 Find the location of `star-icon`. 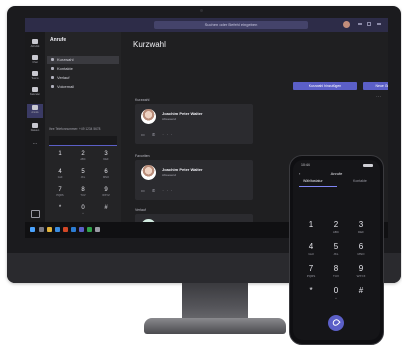

star-icon is located at coordinates (52, 60).